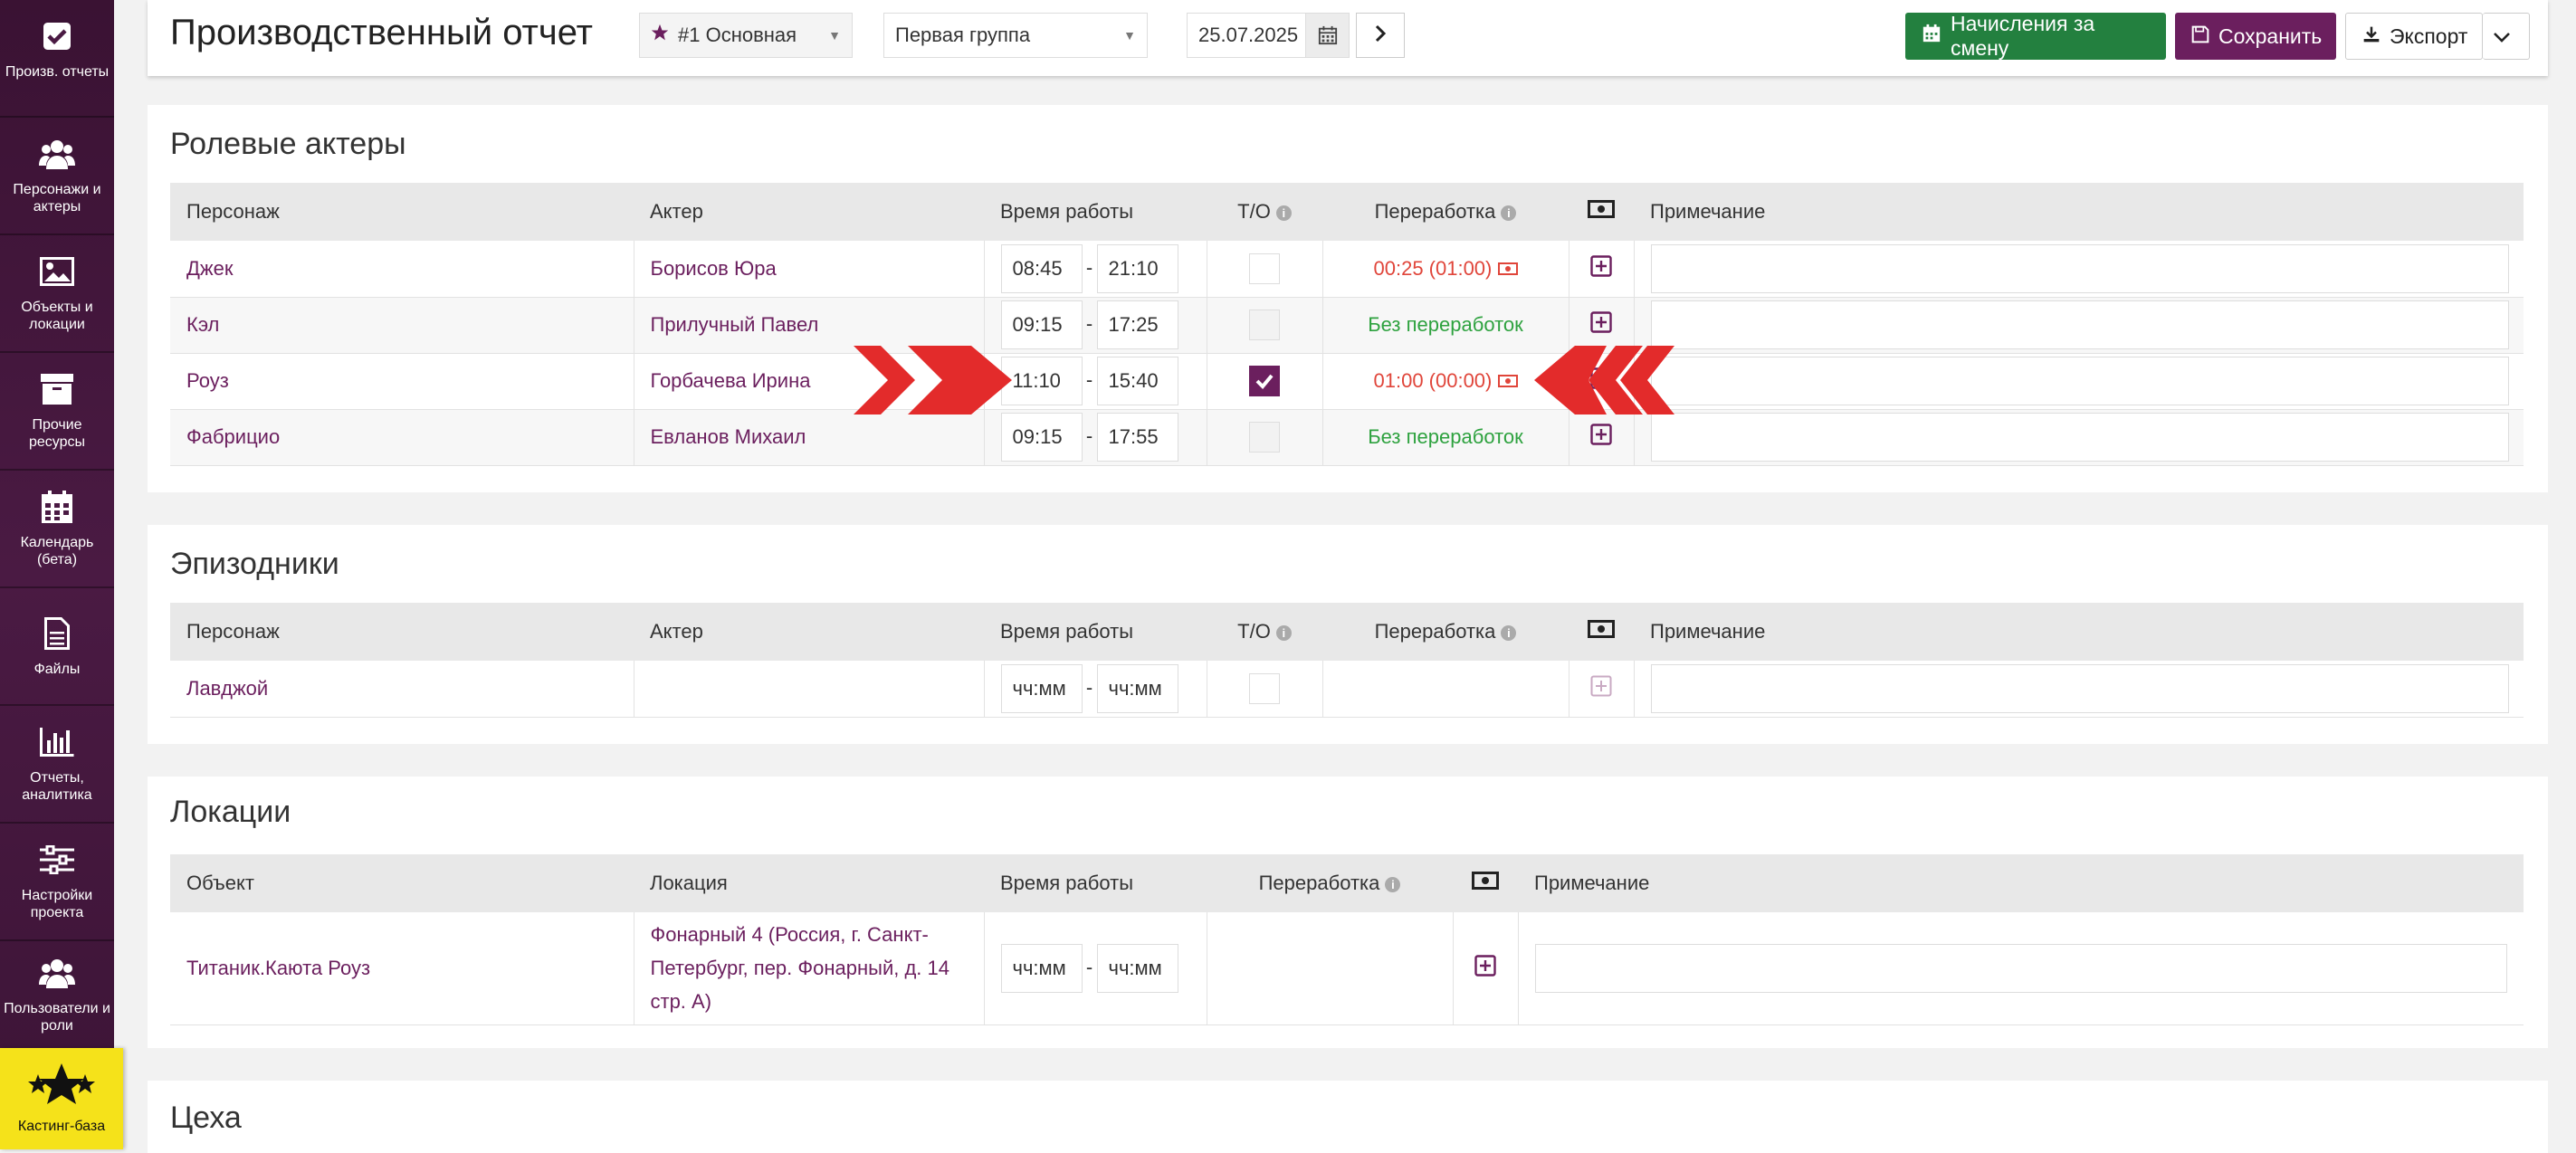 This screenshot has height=1153, width=2576. Describe the element at coordinates (1381, 35) in the screenshot. I see `next-date-button` at that location.